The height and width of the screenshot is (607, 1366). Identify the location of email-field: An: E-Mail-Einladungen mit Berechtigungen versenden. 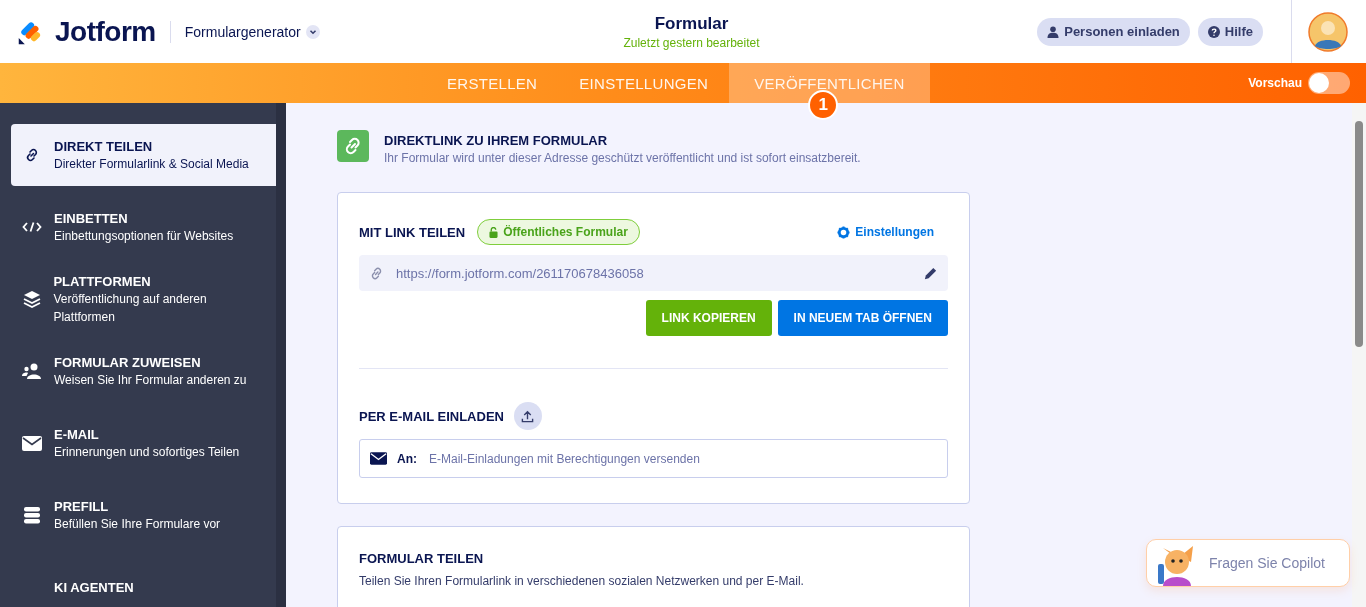
(653, 458).